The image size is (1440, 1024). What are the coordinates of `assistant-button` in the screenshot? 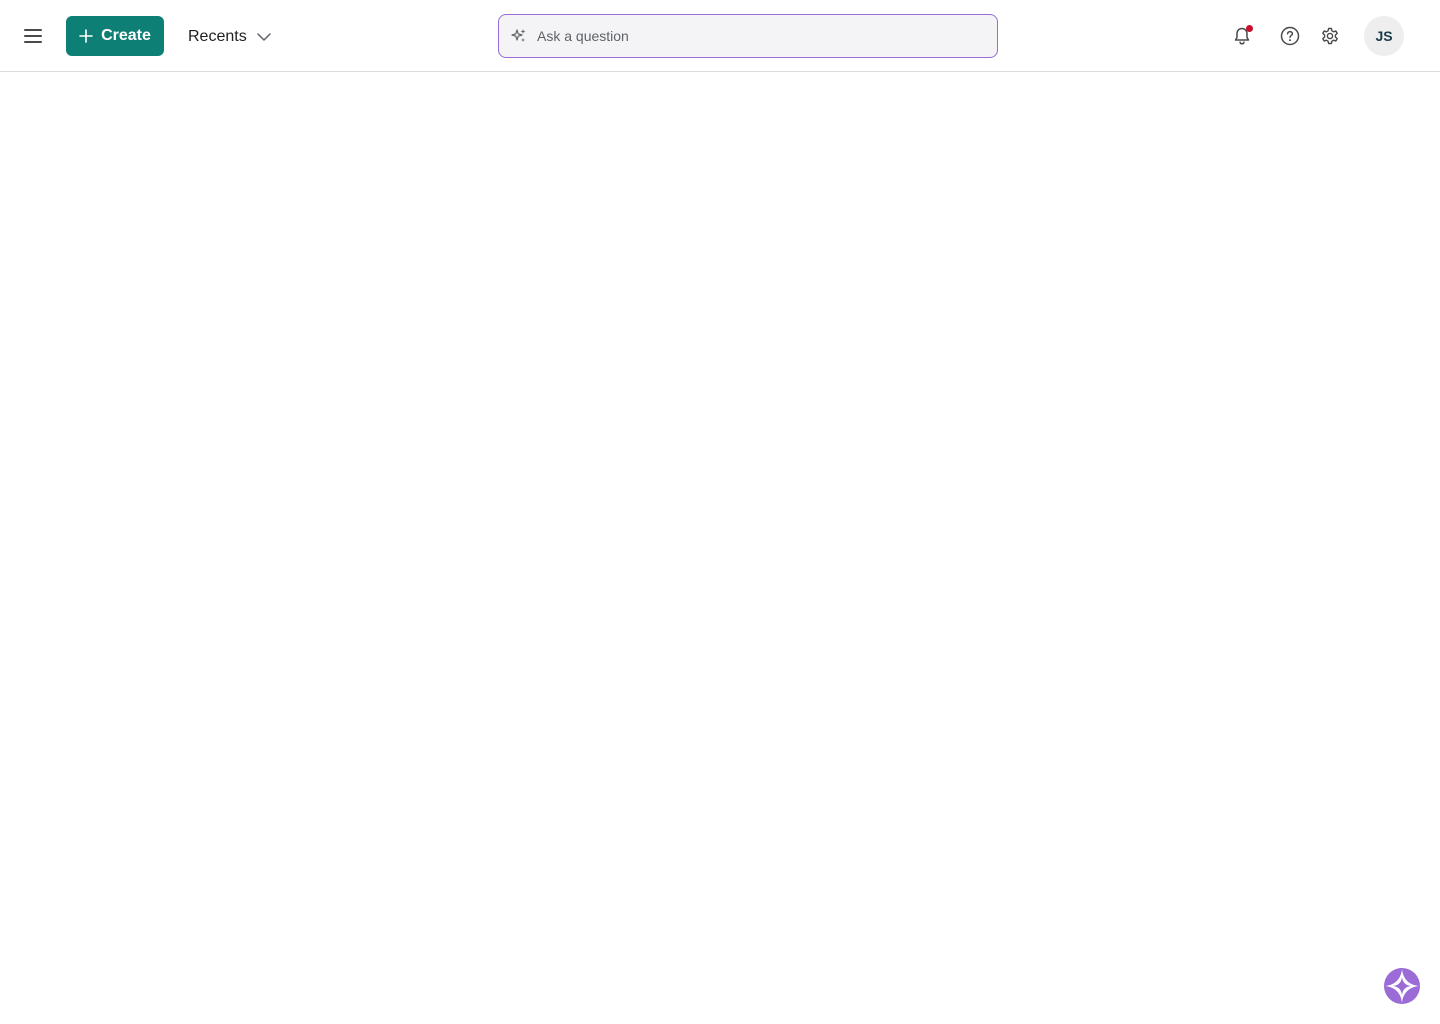 It's located at (1402, 986).